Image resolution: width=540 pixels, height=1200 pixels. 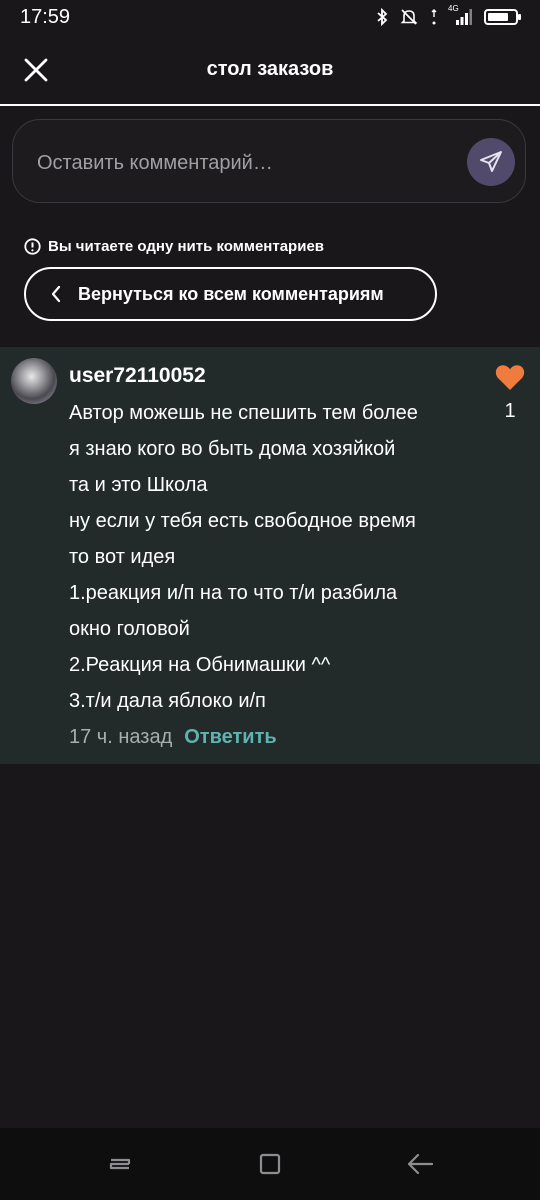 I want to click on comment-input, so click(x=237, y=163).